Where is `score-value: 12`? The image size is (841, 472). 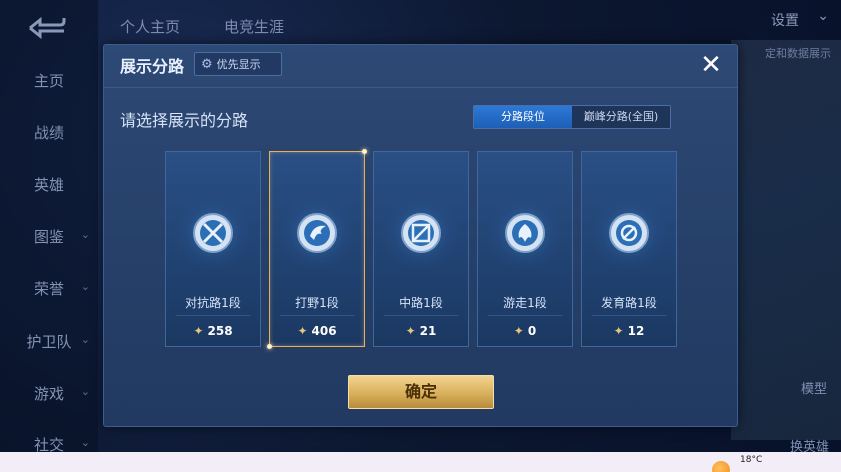
score-value: 12 is located at coordinates (636, 331).